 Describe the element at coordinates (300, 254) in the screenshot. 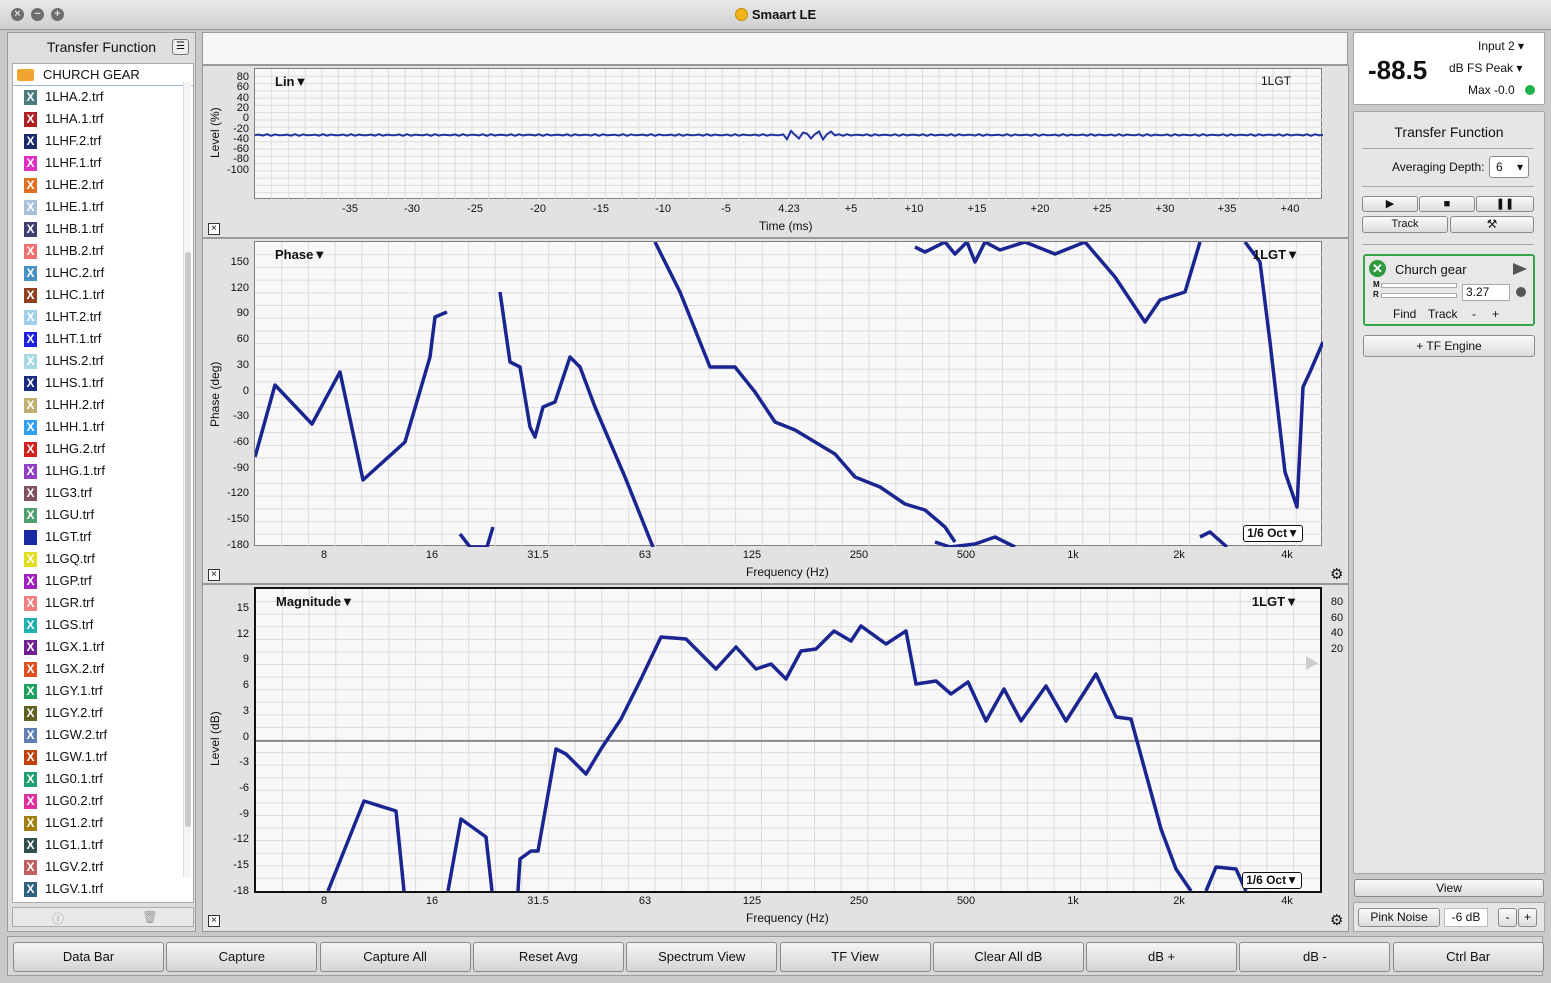

I see `phase-title: Phase▼` at that location.